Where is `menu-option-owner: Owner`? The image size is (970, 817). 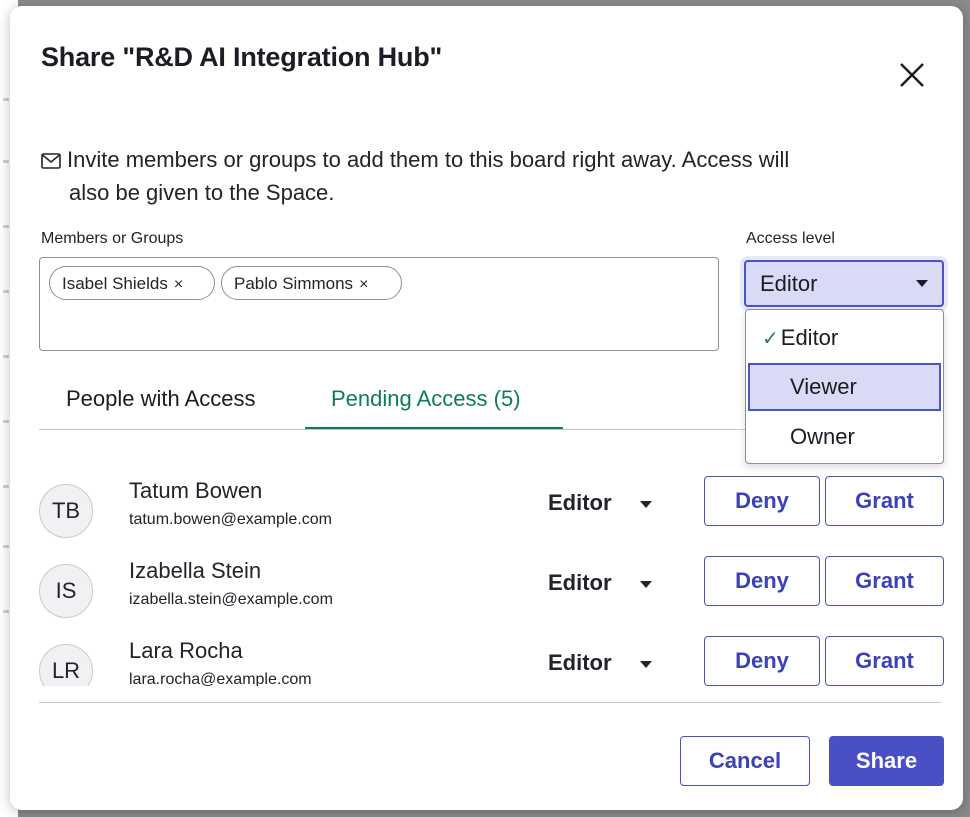
menu-option-owner: Owner is located at coordinates (844, 437).